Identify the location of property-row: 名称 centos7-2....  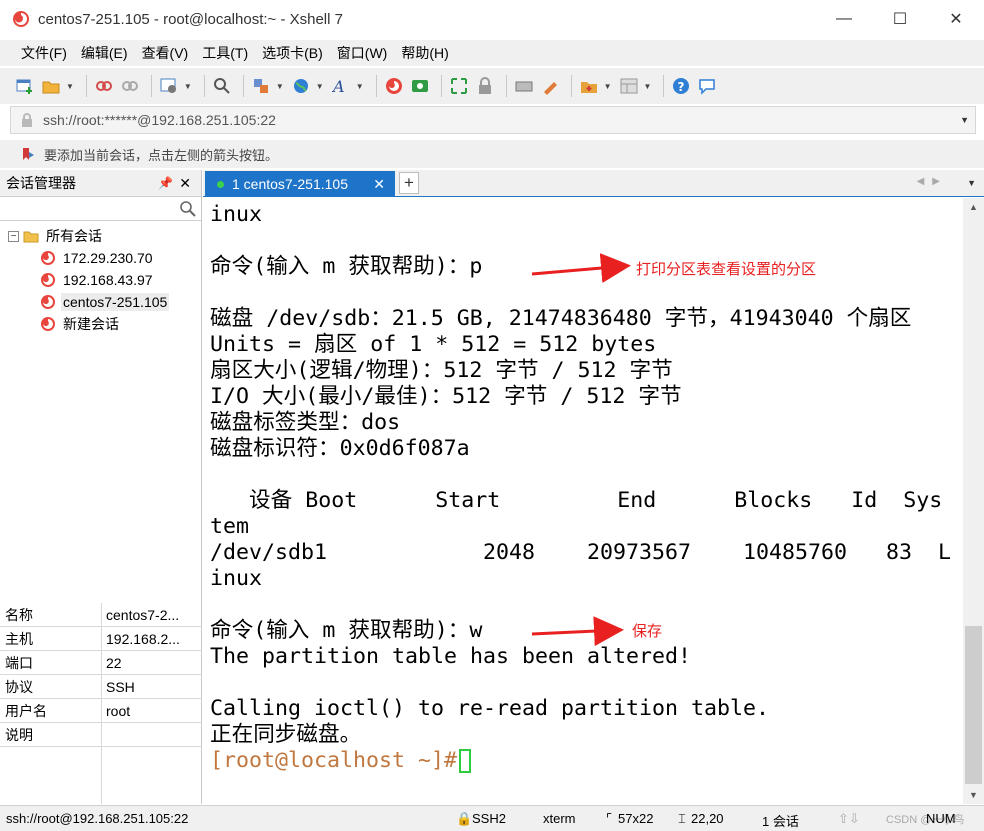
(101, 615).